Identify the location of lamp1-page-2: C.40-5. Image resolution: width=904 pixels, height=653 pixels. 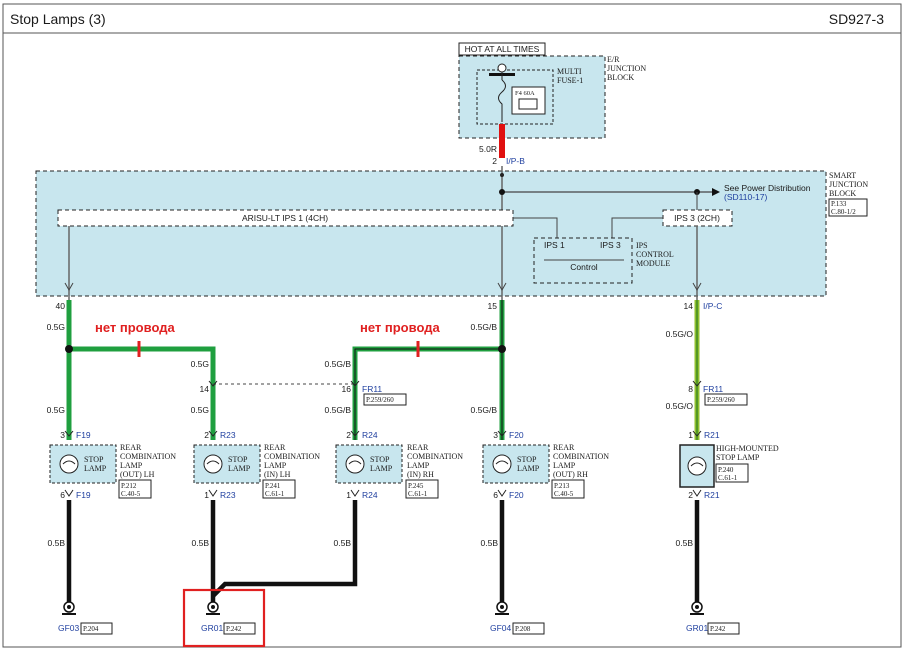
(131, 494).